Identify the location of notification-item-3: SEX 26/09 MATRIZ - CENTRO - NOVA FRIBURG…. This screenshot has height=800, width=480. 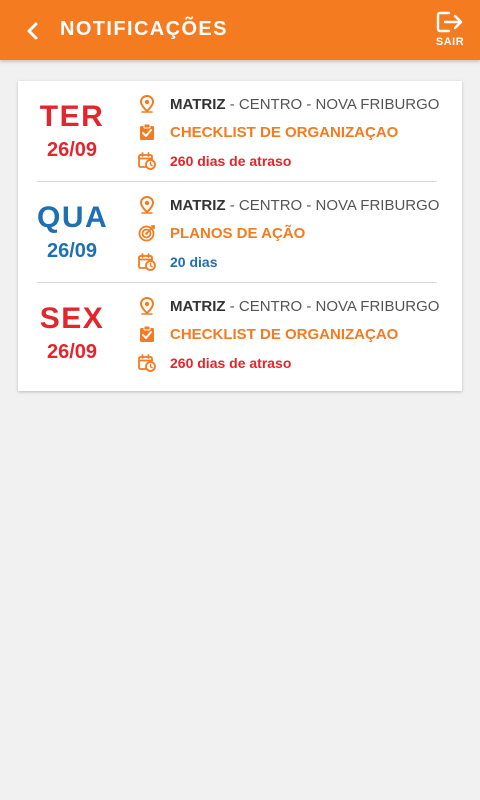
(238, 333).